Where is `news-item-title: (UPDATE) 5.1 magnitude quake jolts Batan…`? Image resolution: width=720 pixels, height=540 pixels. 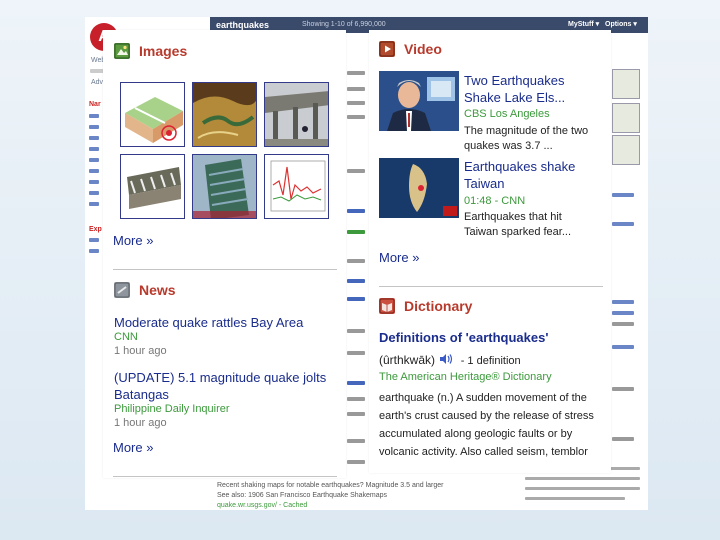
news-item-title: (UPDATE) 5.1 magnitude quake jolts Batan… is located at coordinates (226, 386).